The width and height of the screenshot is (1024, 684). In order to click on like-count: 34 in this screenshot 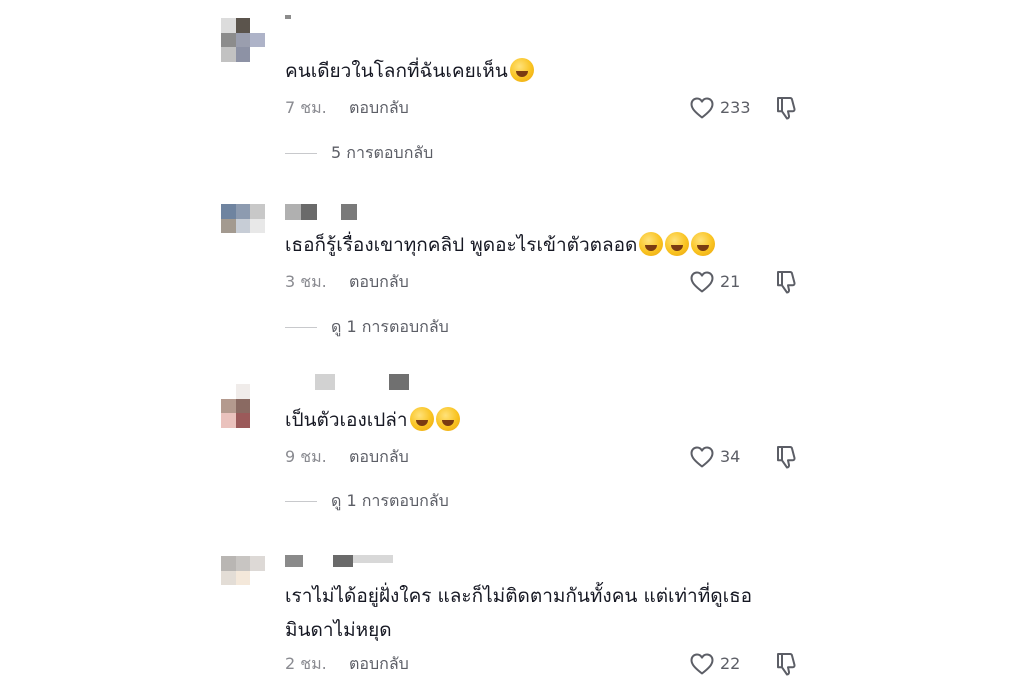, I will do `click(730, 456)`.